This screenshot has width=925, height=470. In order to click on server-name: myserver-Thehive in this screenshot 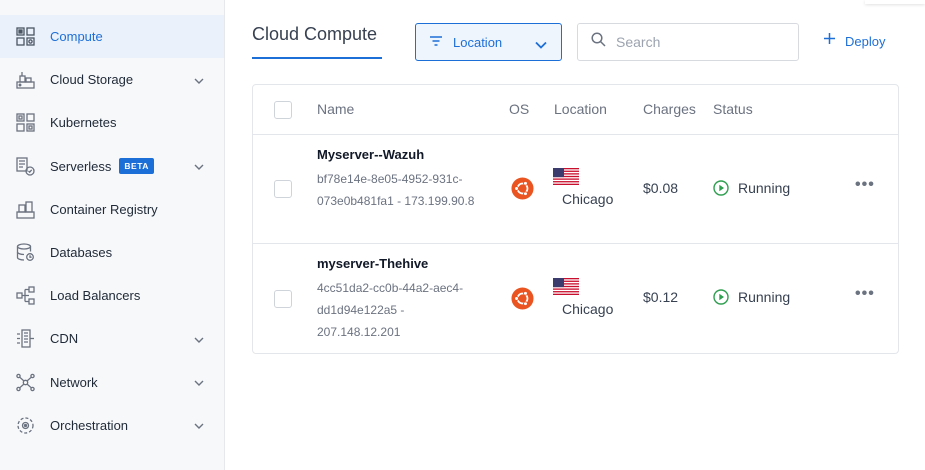, I will do `click(372, 263)`.